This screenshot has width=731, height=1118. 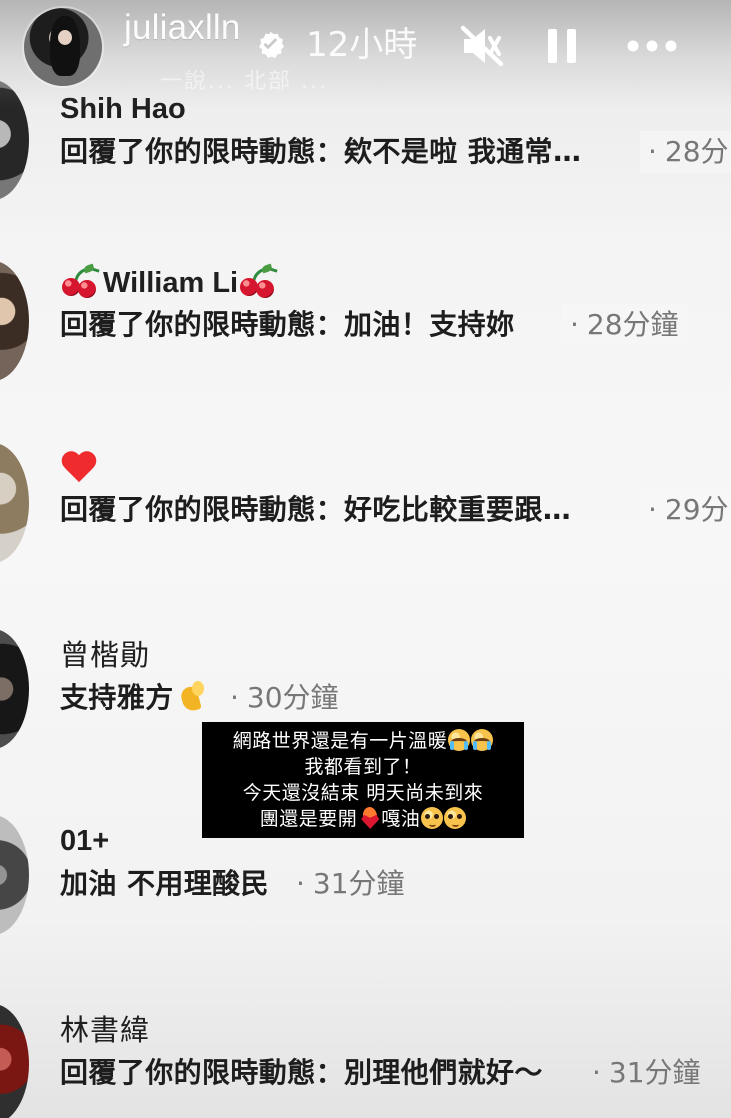 What do you see at coordinates (363, 780) in the screenshot?
I see `story-caption-box: 網路世界還是有一片溫暖 我都看到了！ 今天還沒結束 明天尚未到來 團還是要開 嘎油` at bounding box center [363, 780].